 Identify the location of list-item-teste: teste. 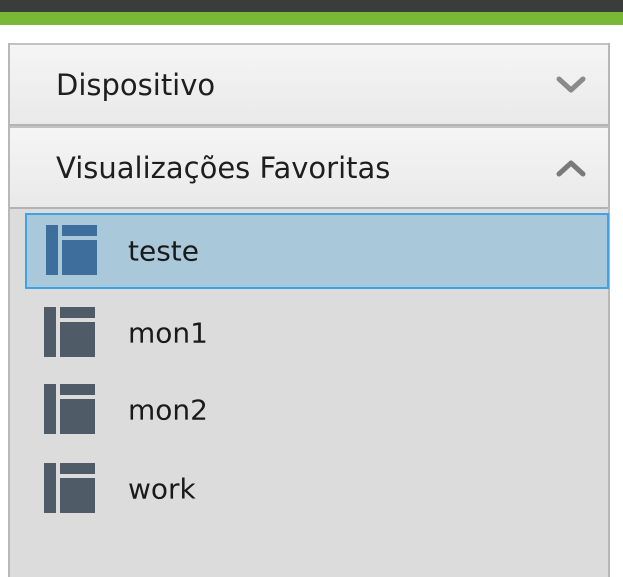
(317, 251).